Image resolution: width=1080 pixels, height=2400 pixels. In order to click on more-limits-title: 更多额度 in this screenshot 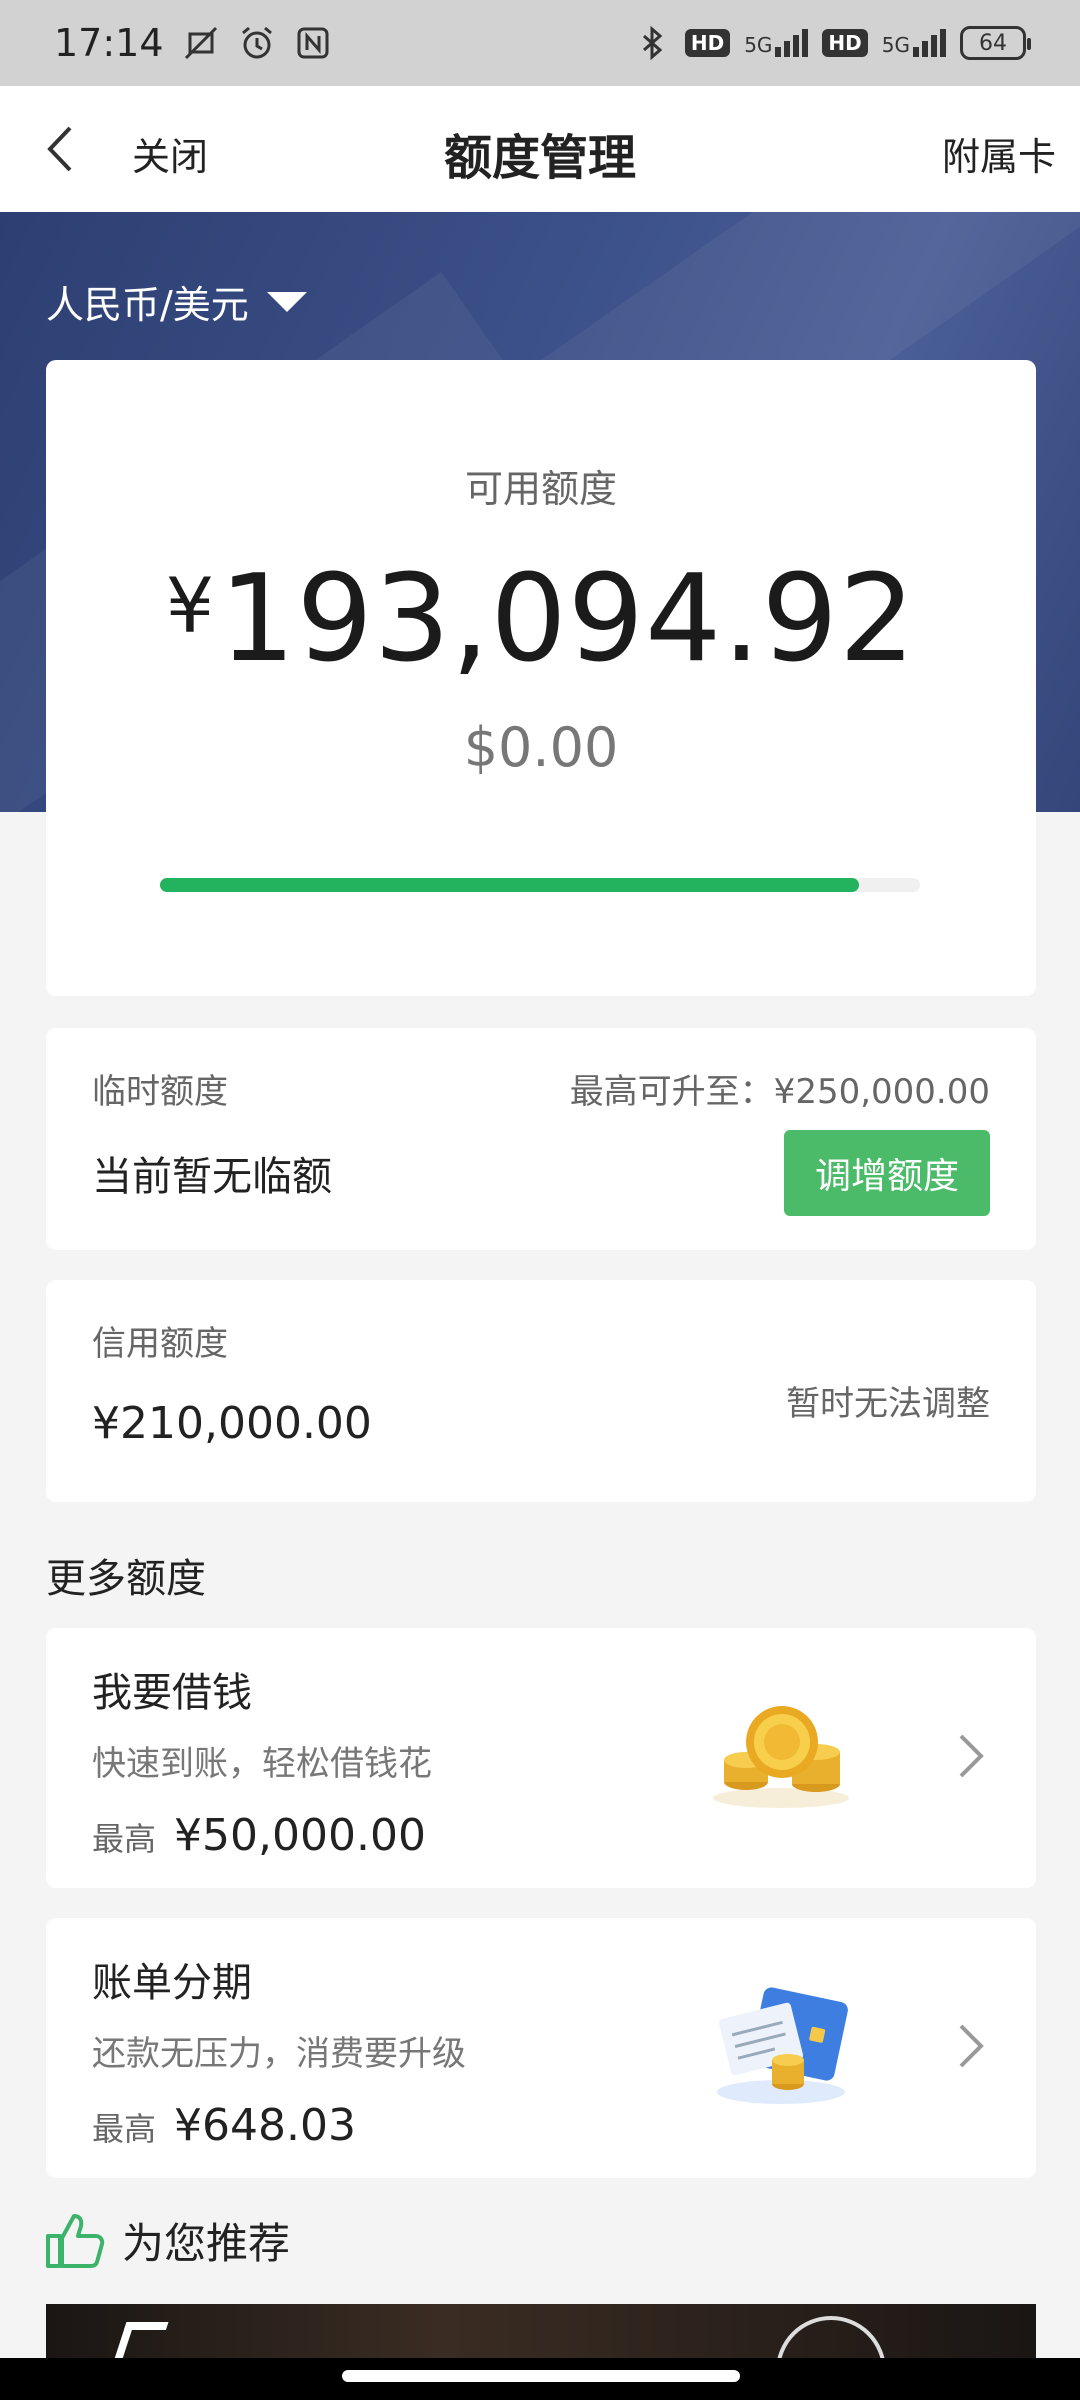, I will do `click(126, 1579)`.